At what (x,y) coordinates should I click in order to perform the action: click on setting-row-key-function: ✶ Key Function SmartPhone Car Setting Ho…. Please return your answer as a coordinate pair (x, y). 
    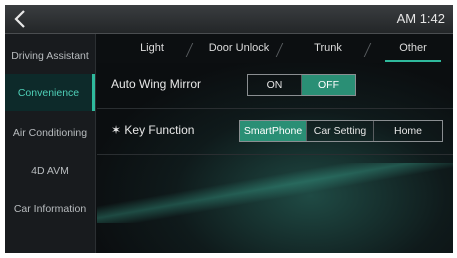
    Looking at the image, I should click on (275, 132).